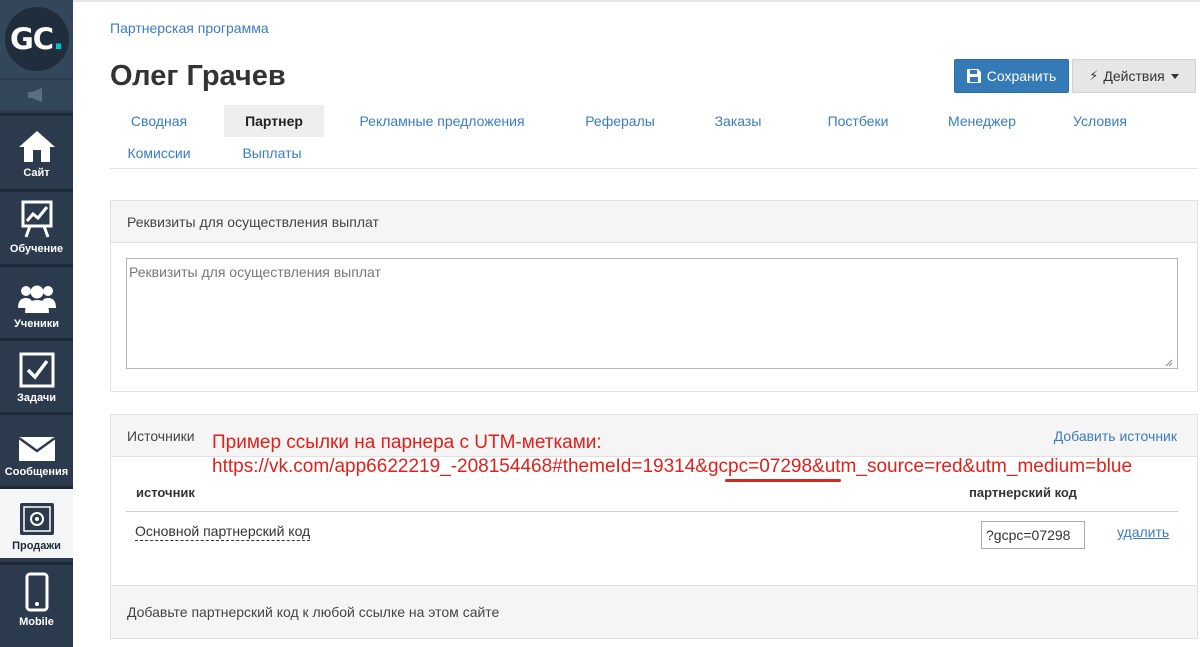 Image resolution: width=1200 pixels, height=647 pixels. What do you see at coordinates (636, 1) in the screenshot?
I see `top-divider` at bounding box center [636, 1].